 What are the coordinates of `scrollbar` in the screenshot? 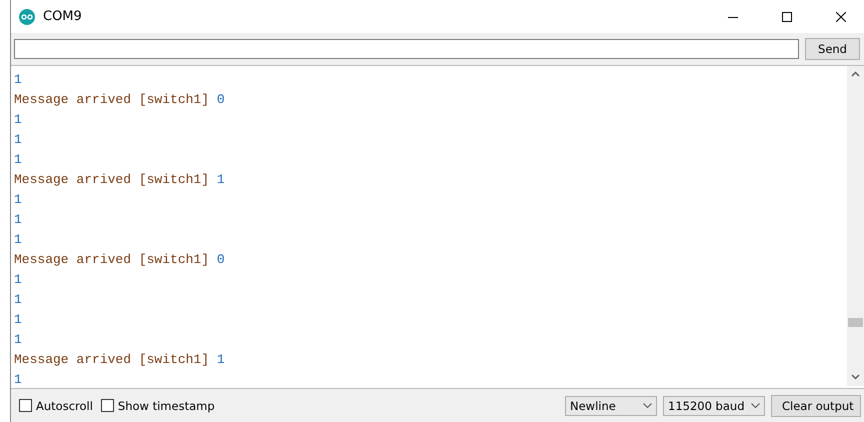 It's located at (855, 226).